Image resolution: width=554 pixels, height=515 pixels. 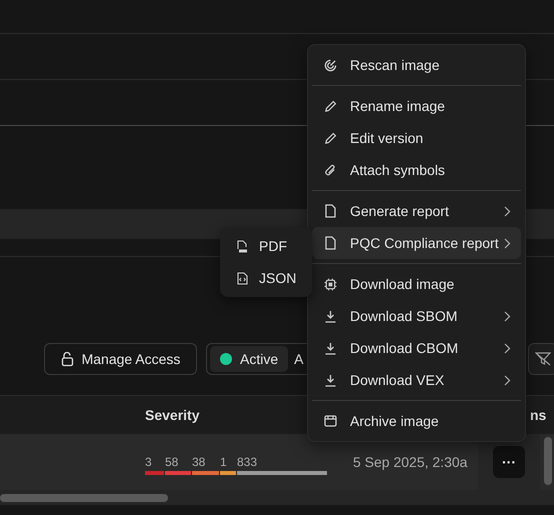 What do you see at coordinates (397, 170) in the screenshot?
I see `menu-item-label: Attach symbols` at bounding box center [397, 170].